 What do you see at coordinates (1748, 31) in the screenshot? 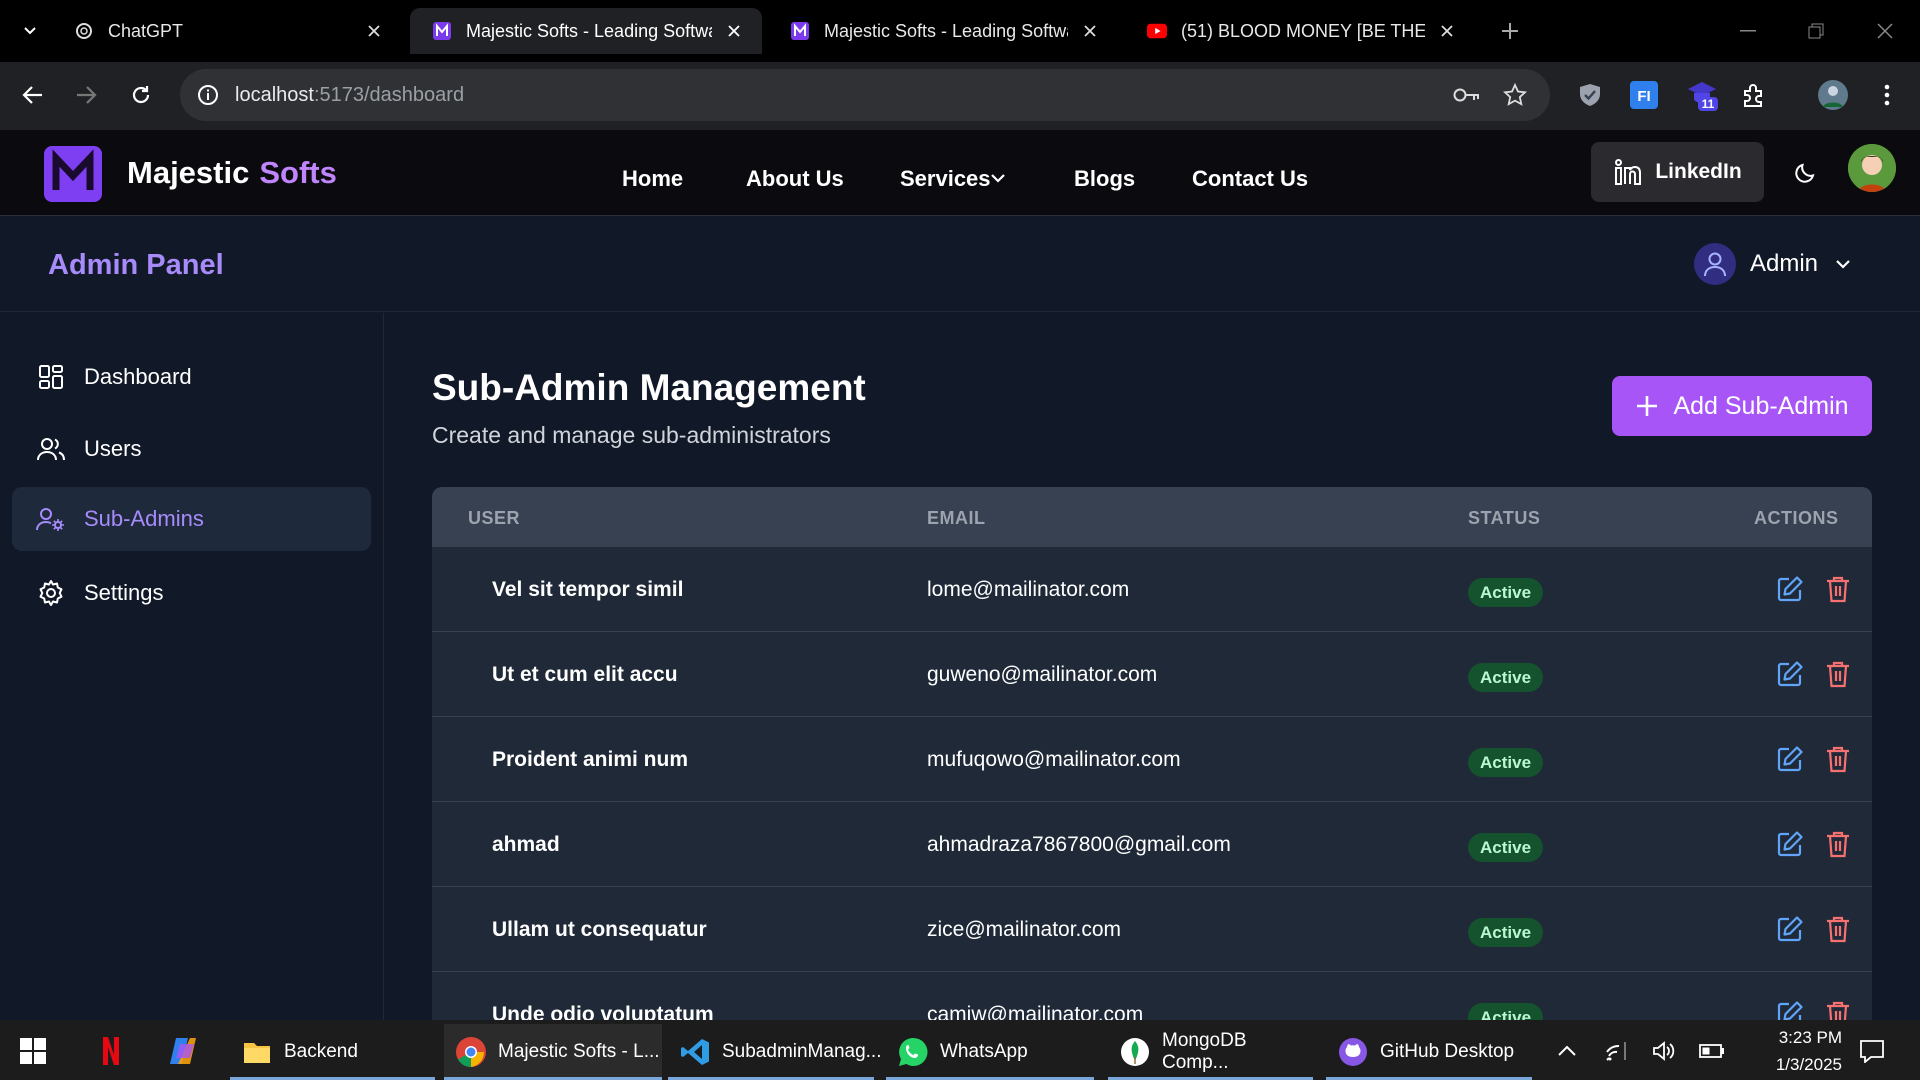
I see `minimize-icon` at bounding box center [1748, 31].